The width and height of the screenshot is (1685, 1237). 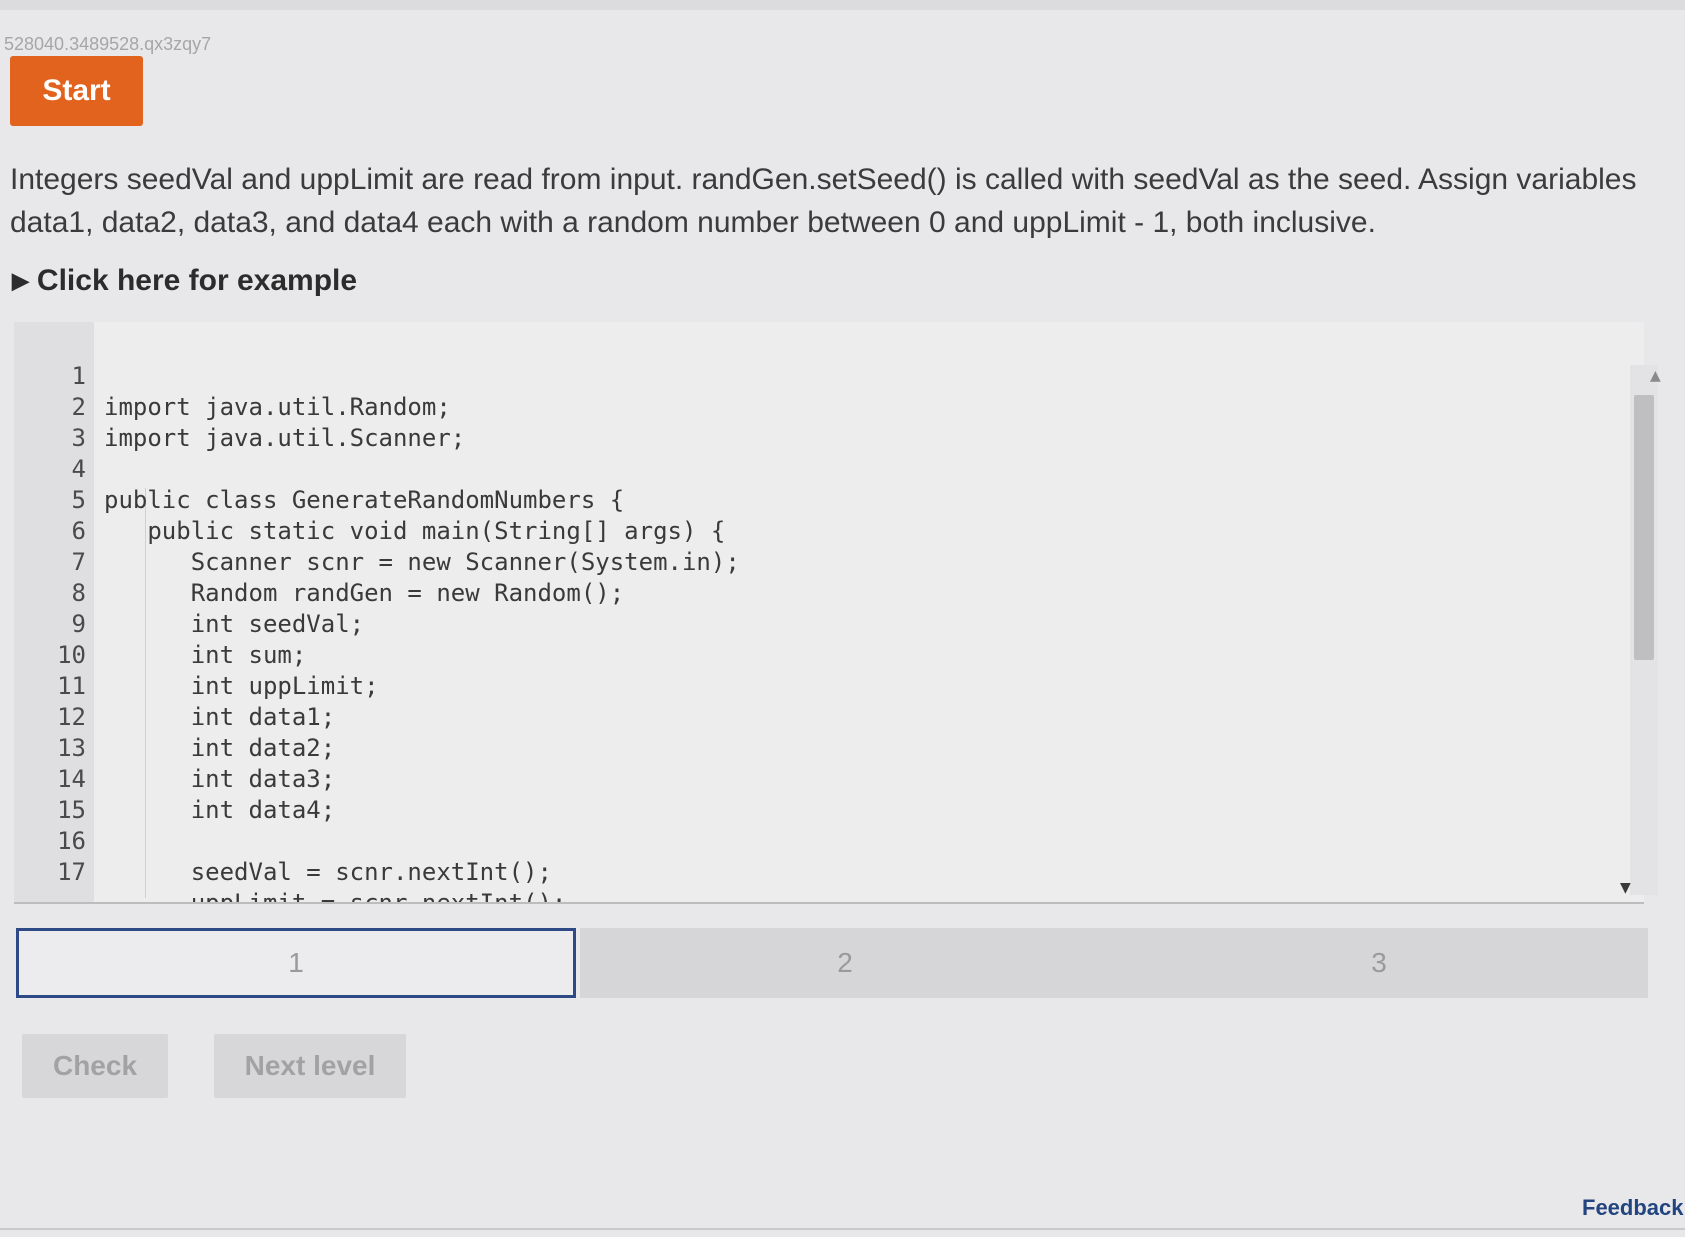 I want to click on top-strip, so click(x=842, y=5).